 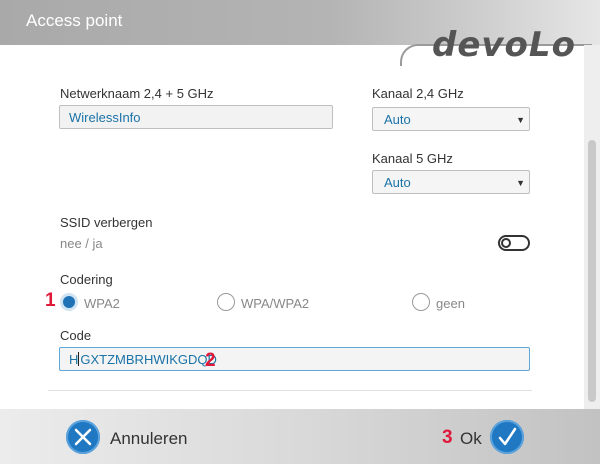 What do you see at coordinates (76, 335) in the screenshot?
I see `code-label: Code` at bounding box center [76, 335].